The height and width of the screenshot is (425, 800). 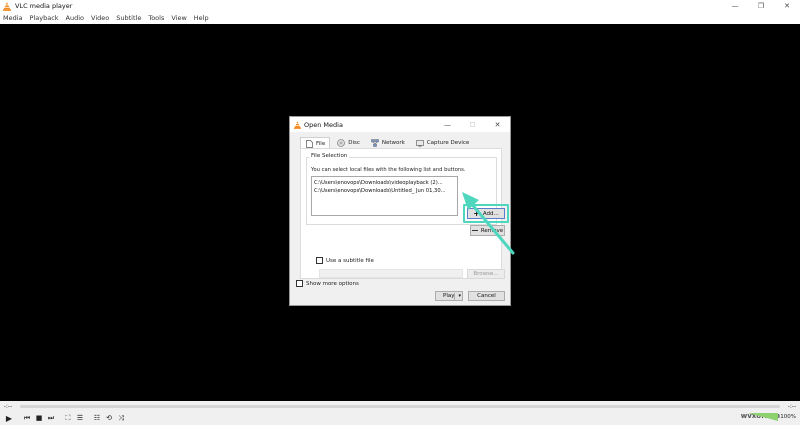 I want to click on previous-icon: ⏮, so click(x=27, y=418).